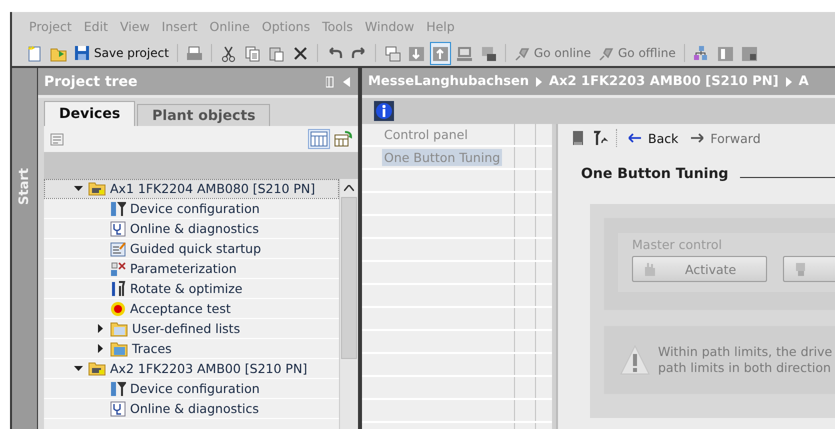 Image resolution: width=835 pixels, height=429 pixels. I want to click on section-heading: One Button Tuning, so click(654, 174).